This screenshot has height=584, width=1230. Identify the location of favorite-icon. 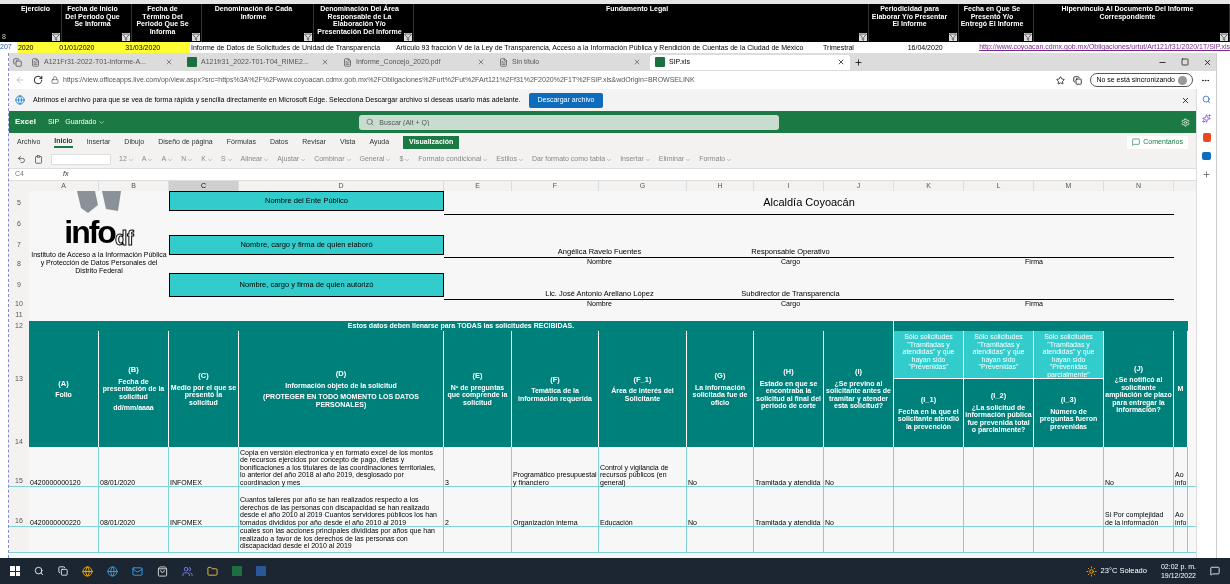
(1061, 80).